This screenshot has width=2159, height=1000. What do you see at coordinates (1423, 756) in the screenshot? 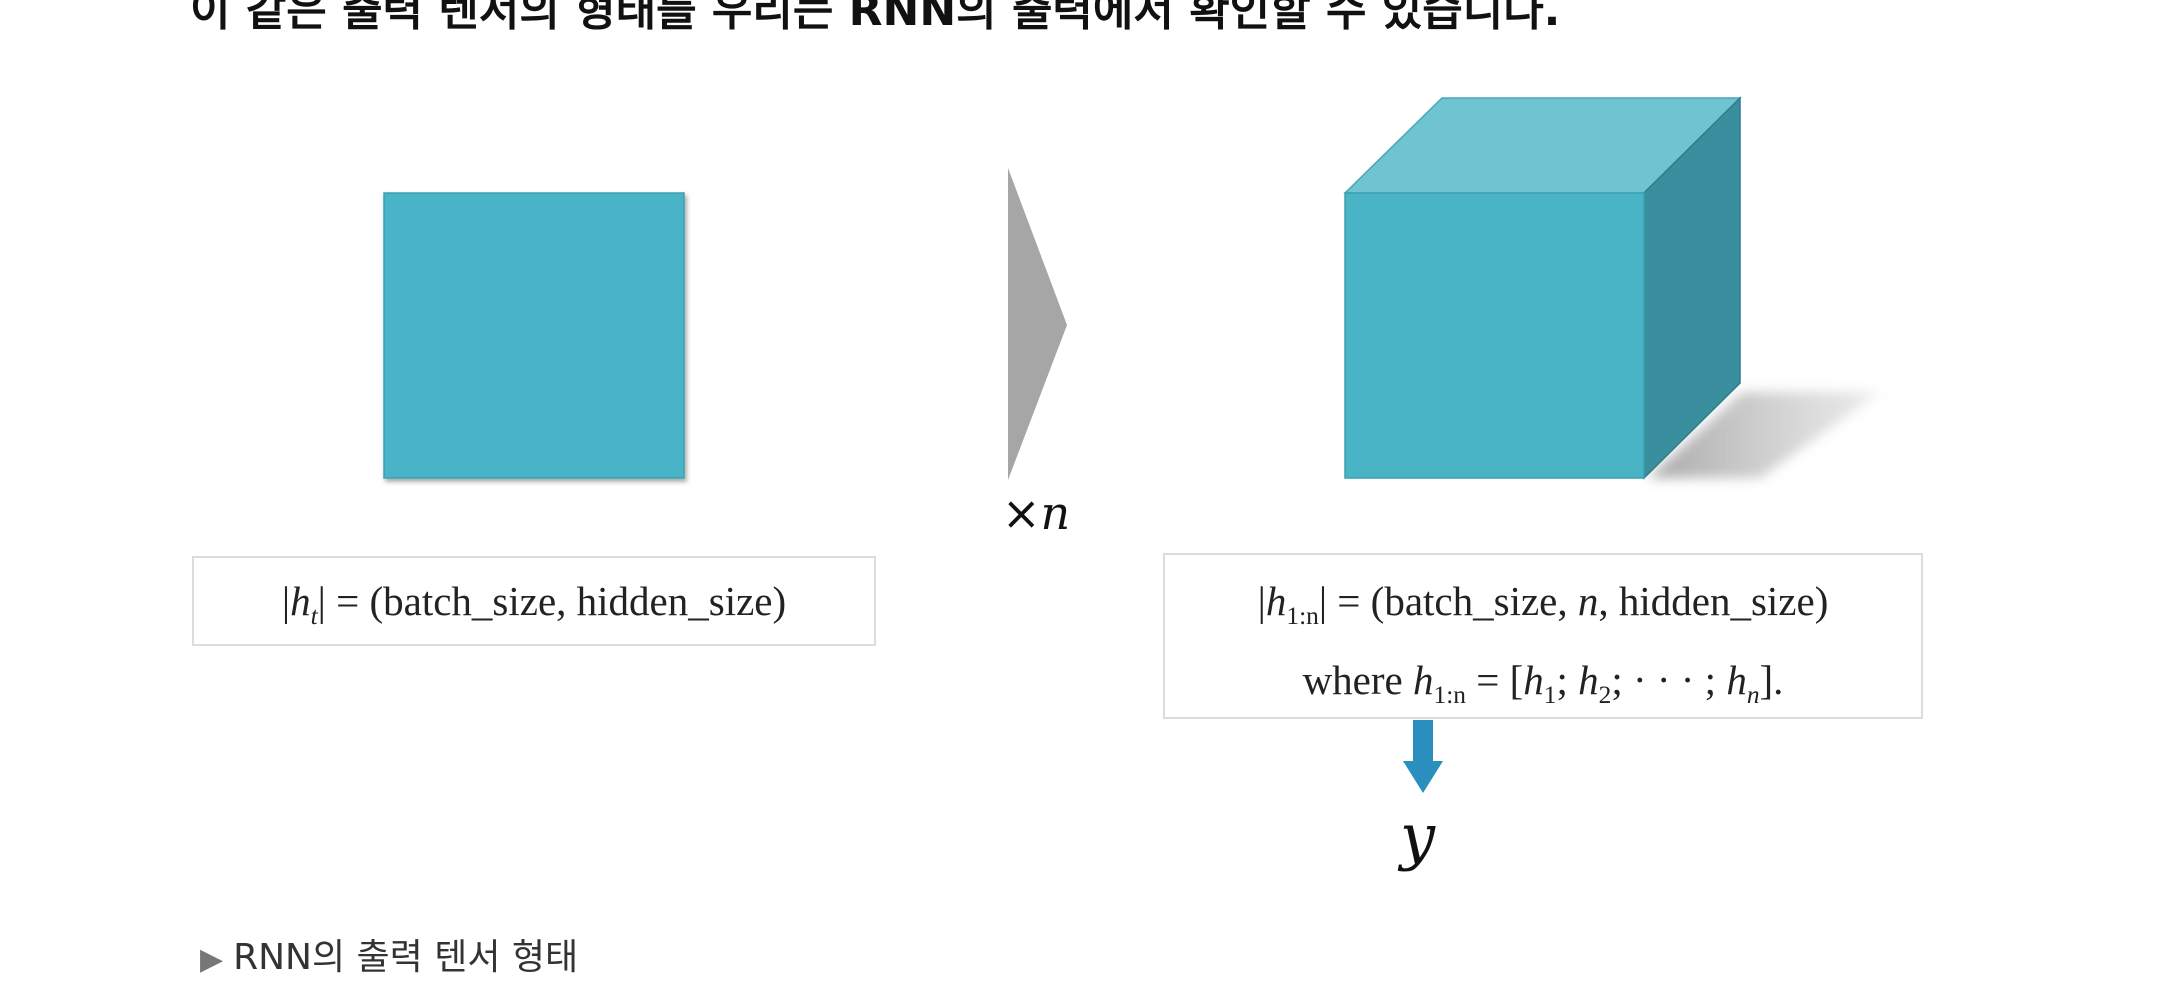
I see `down-arrow-icon` at bounding box center [1423, 756].